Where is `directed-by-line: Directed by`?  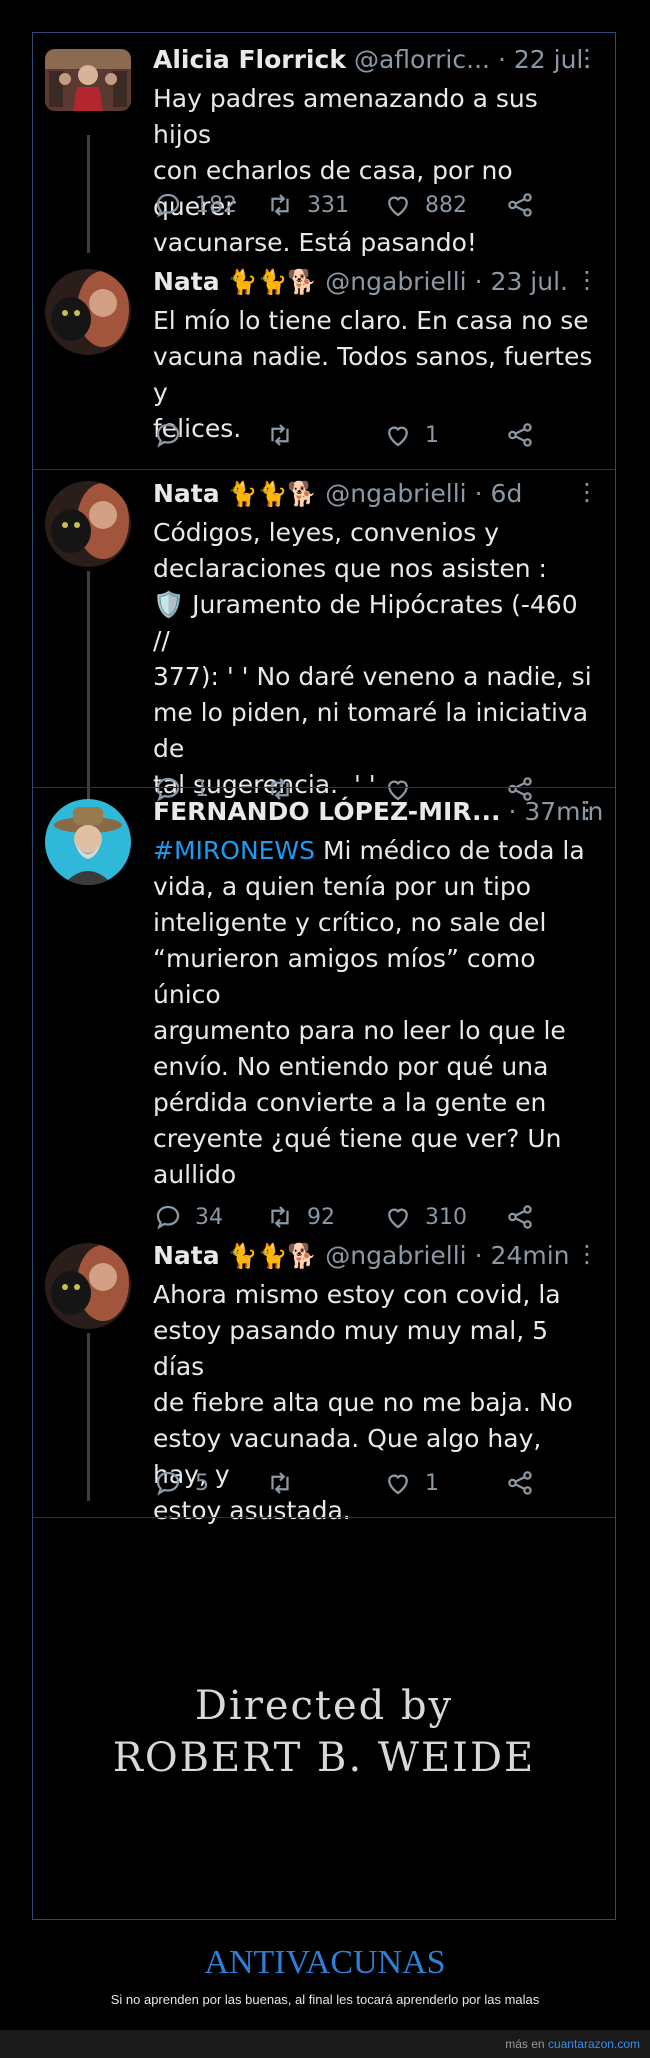 directed-by-line: Directed by is located at coordinates (324, 1706).